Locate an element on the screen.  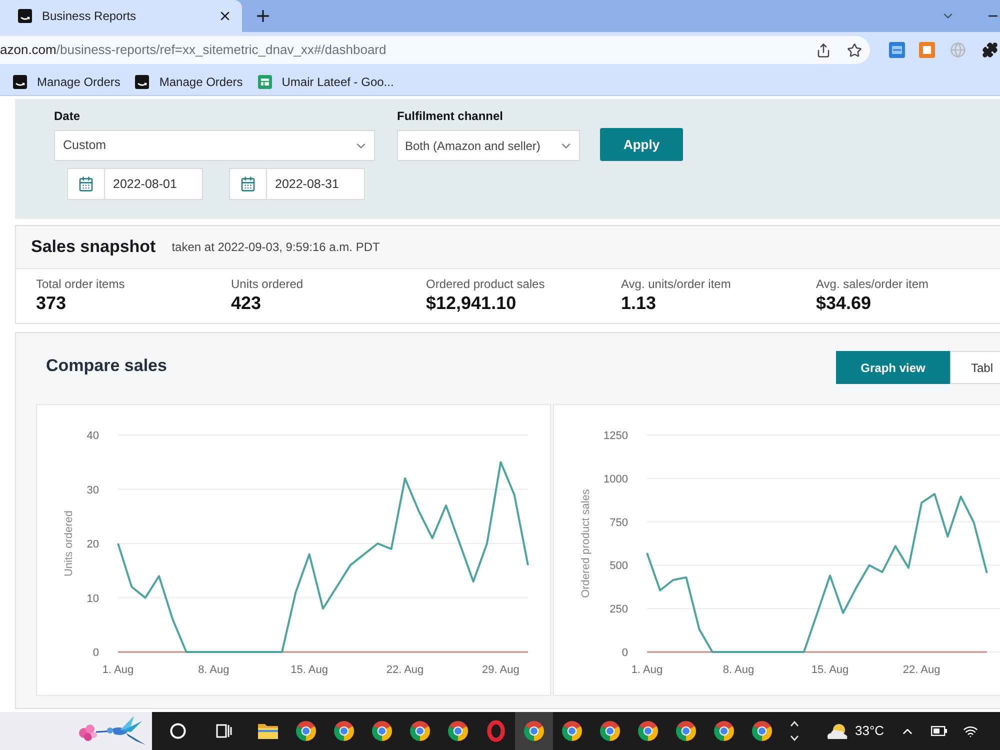
new-tab-icon is located at coordinates (263, 16).